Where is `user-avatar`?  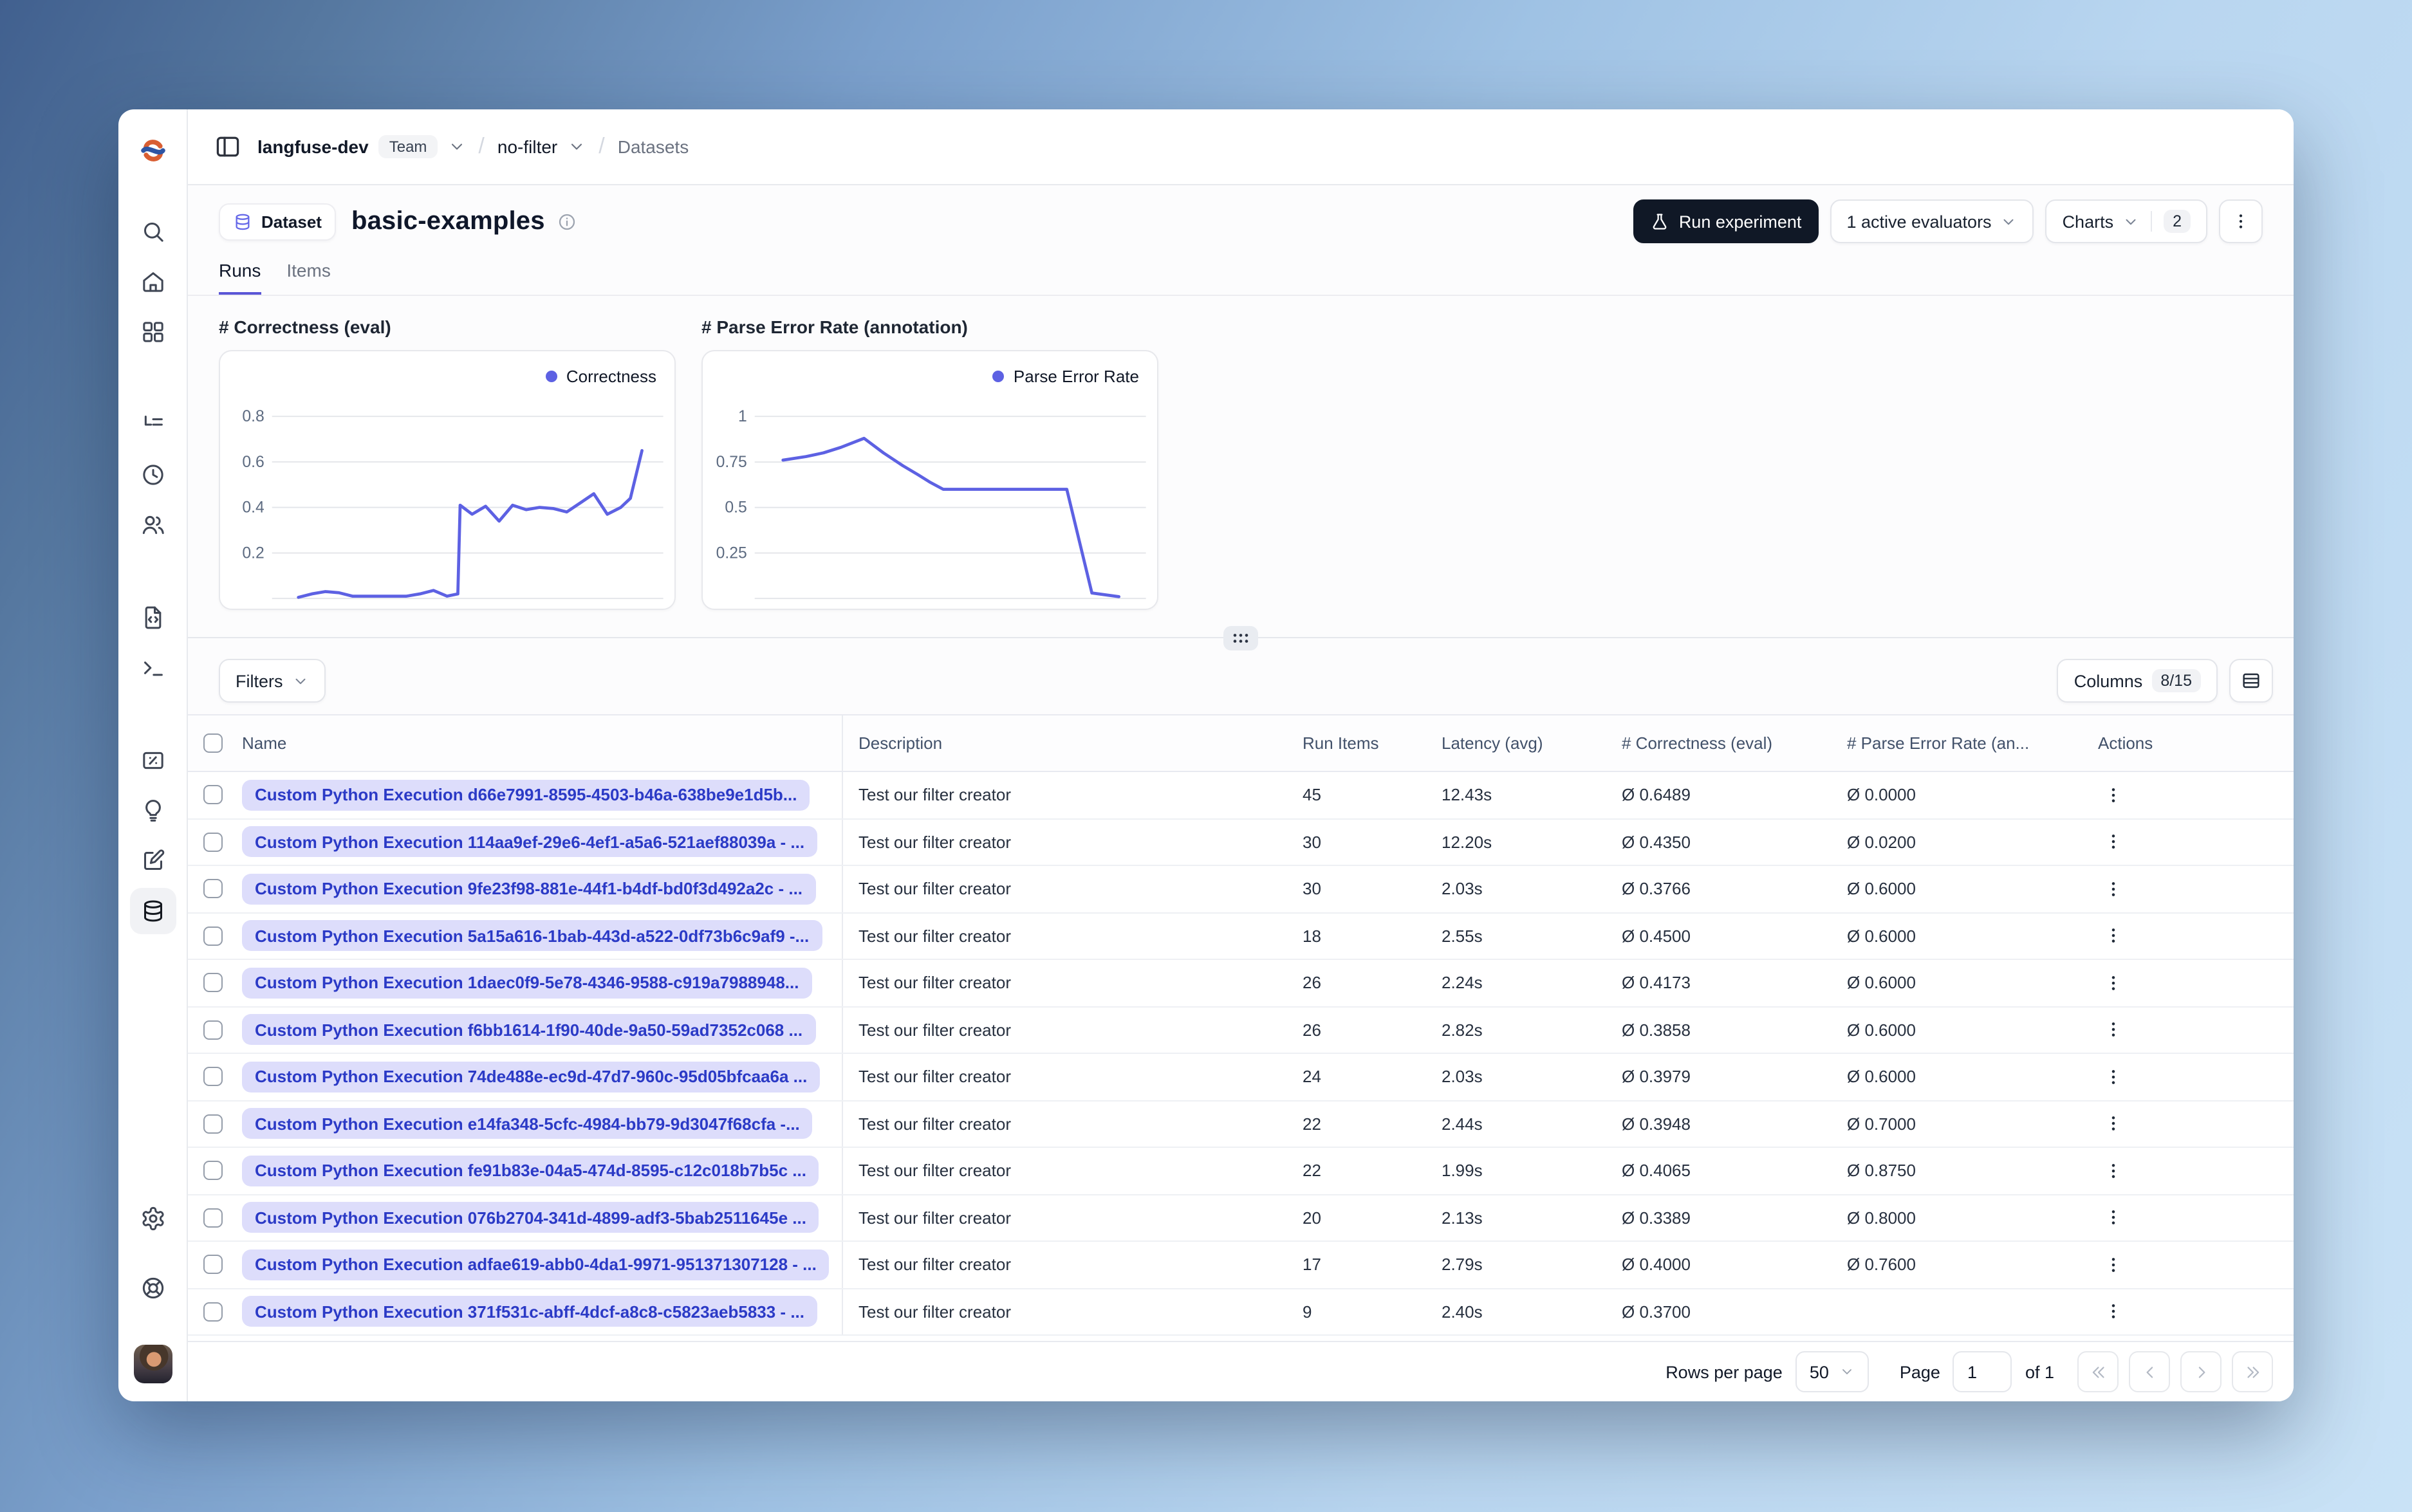
user-avatar is located at coordinates (152, 1364).